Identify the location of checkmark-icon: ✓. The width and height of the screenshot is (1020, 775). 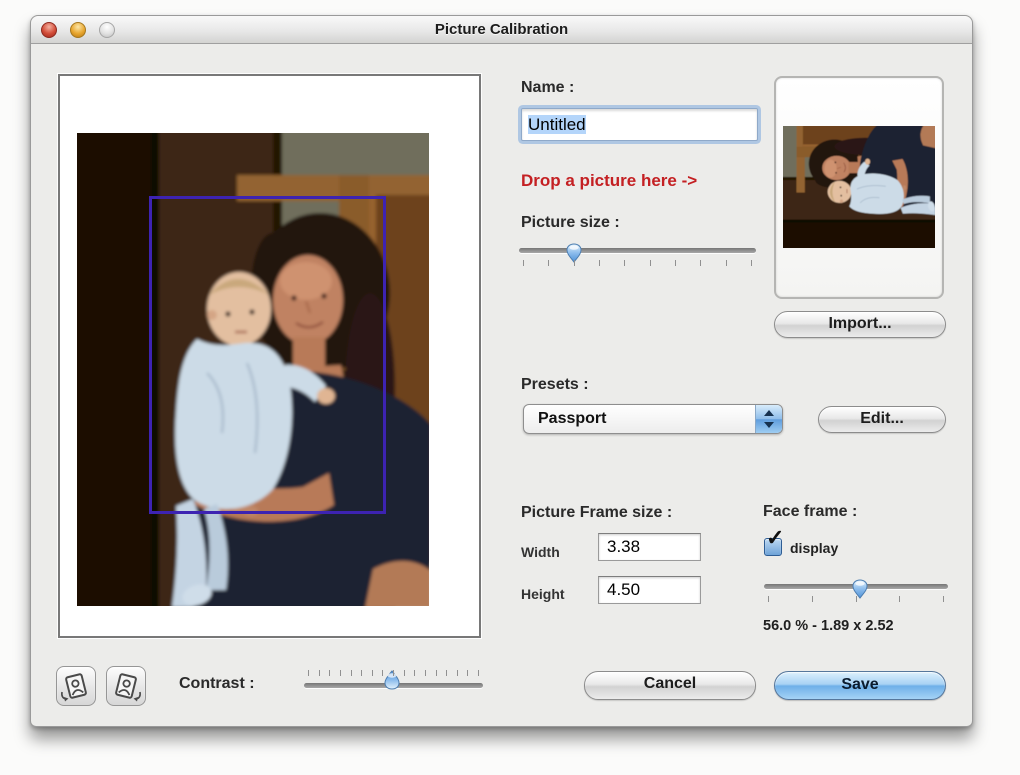
(775, 537).